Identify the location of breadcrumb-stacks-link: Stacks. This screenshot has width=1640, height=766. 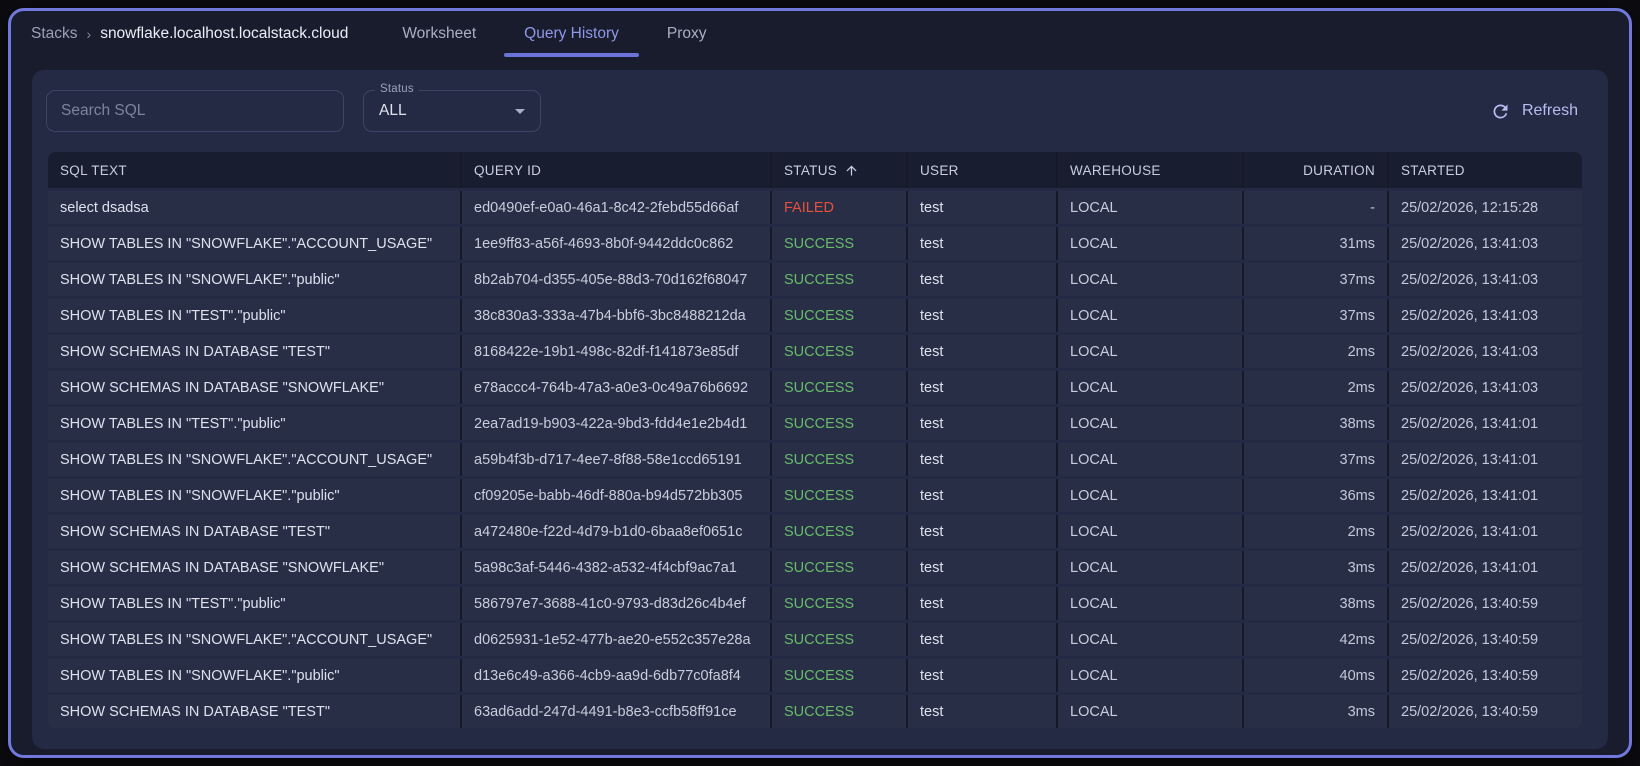
(54, 34).